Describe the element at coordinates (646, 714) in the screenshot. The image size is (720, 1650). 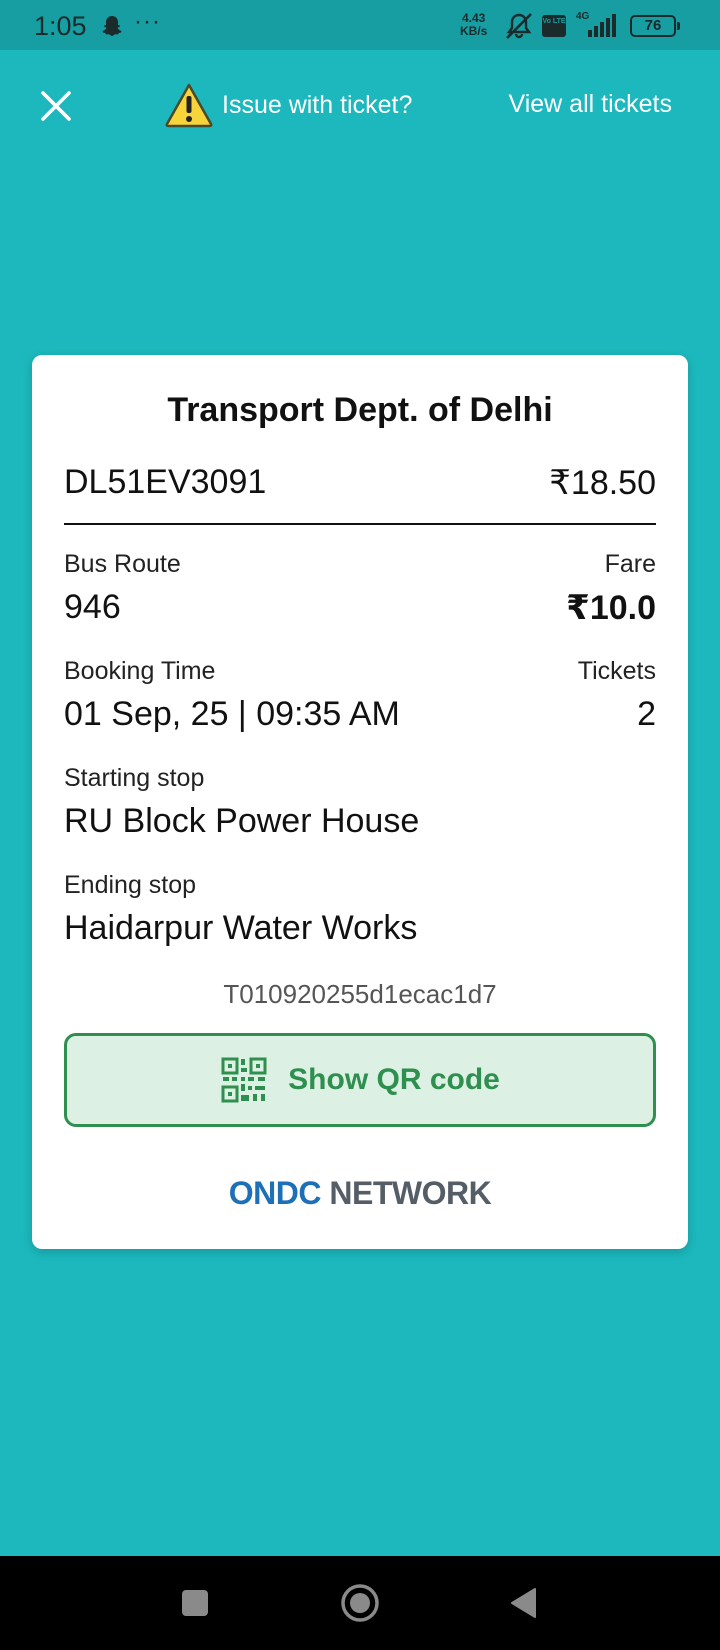
I see `tickets-count: 2` at that location.